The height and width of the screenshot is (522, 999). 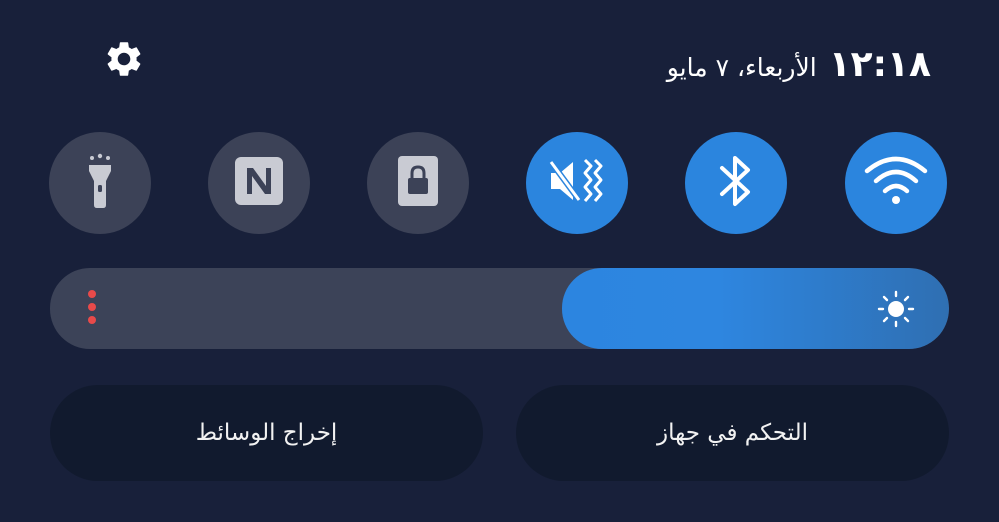 What do you see at coordinates (879, 64) in the screenshot?
I see `clock-time: ١٢:١٨` at bounding box center [879, 64].